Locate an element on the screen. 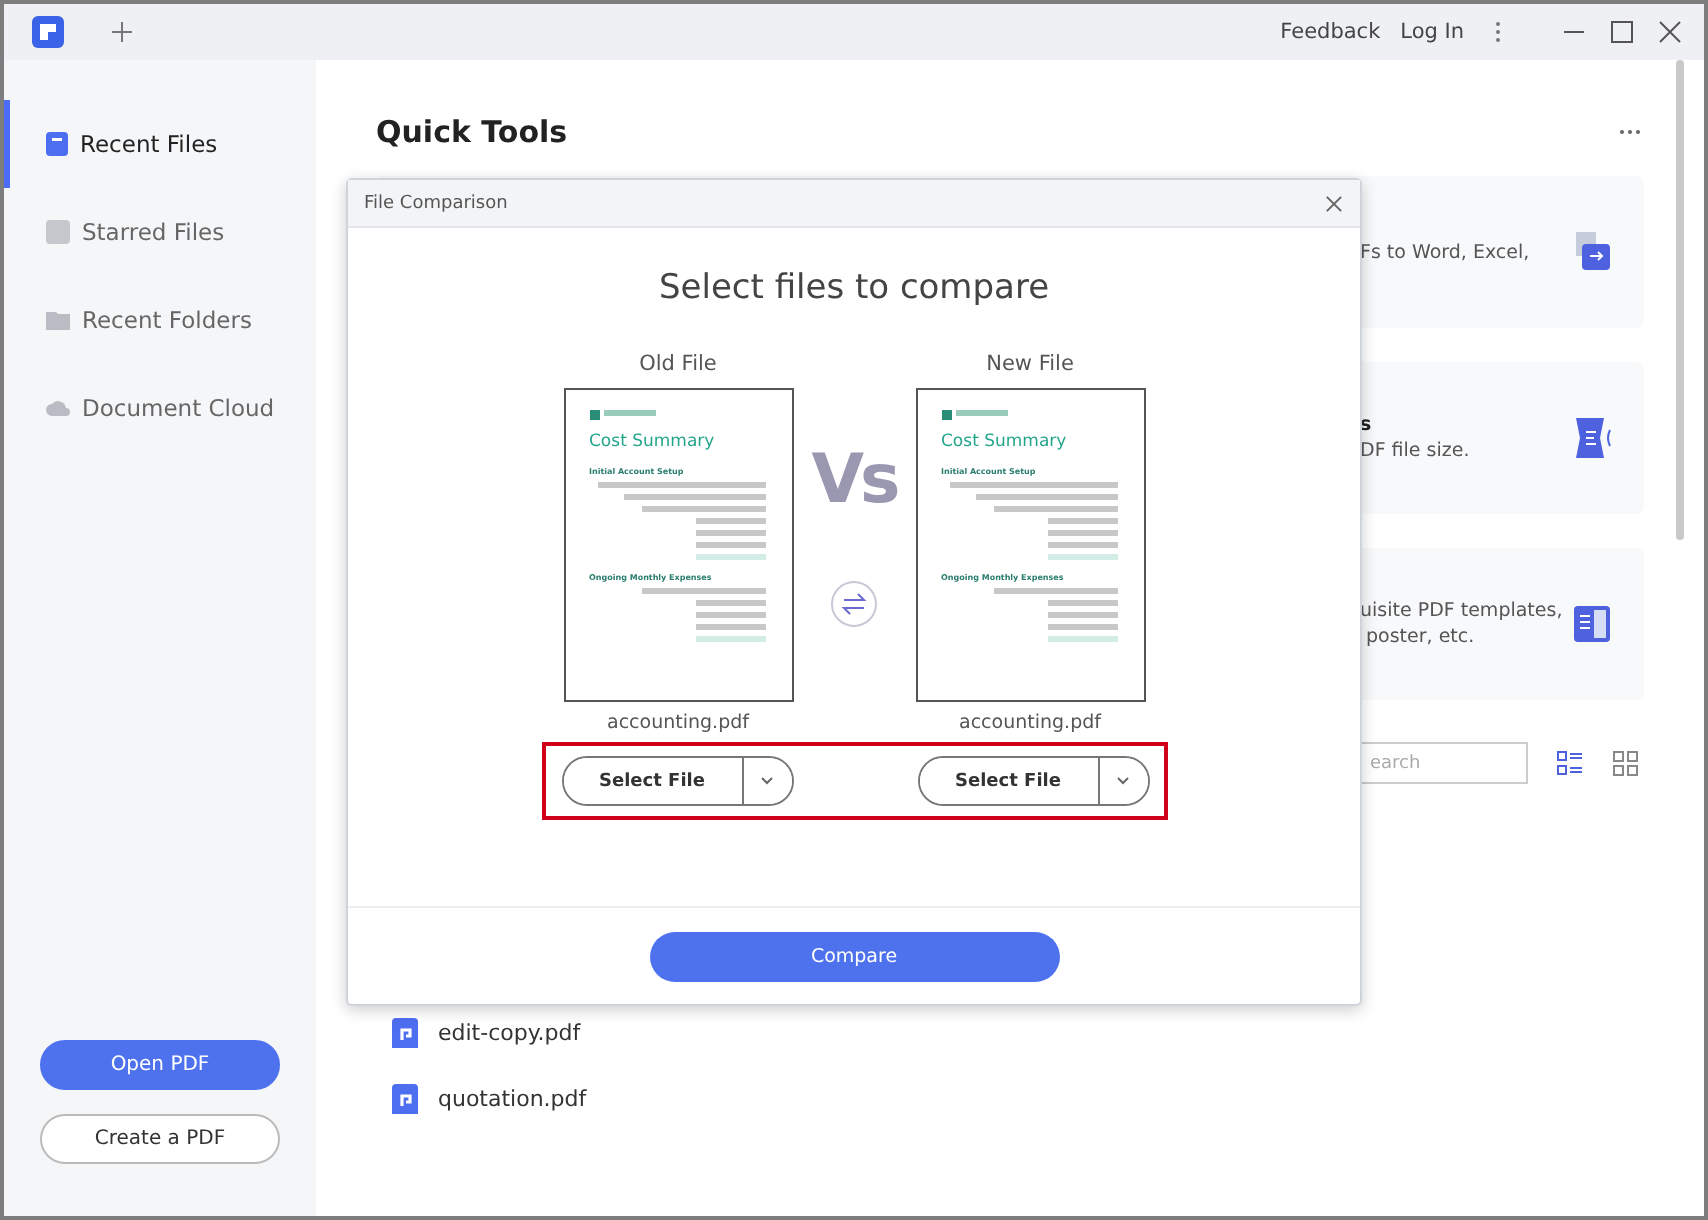 This screenshot has width=1708, height=1220. create-pdf-button: Create a PDF is located at coordinates (160, 1139).